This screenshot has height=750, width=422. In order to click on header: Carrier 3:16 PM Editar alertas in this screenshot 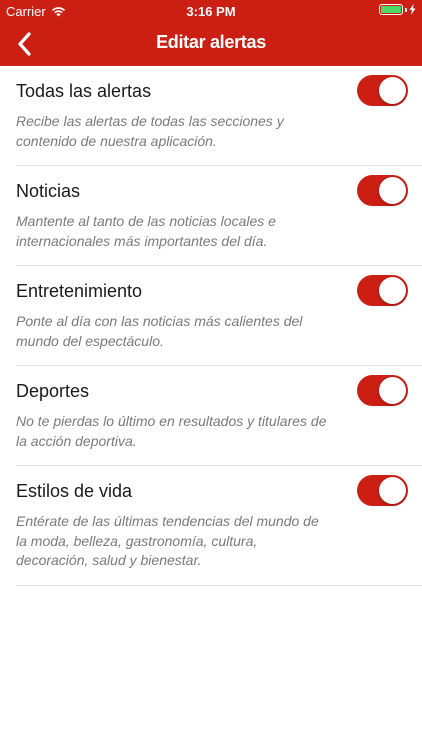, I will do `click(211, 33)`.